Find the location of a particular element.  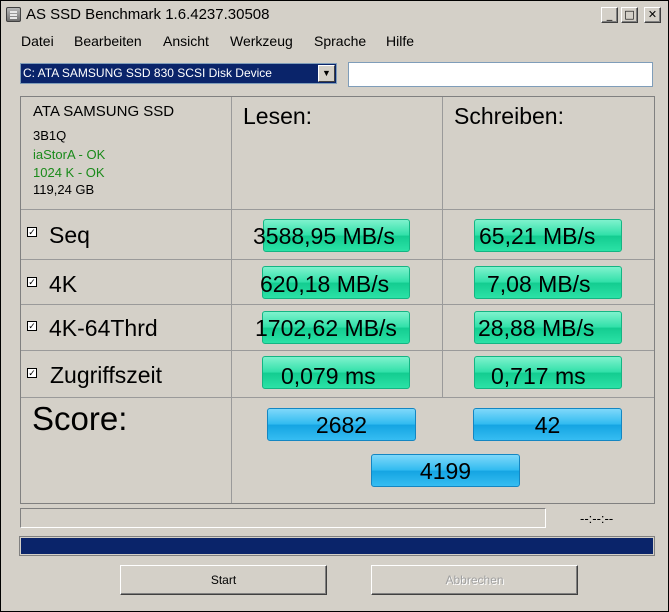

seq-write-value: 65,21 MB/s is located at coordinates (537, 236).